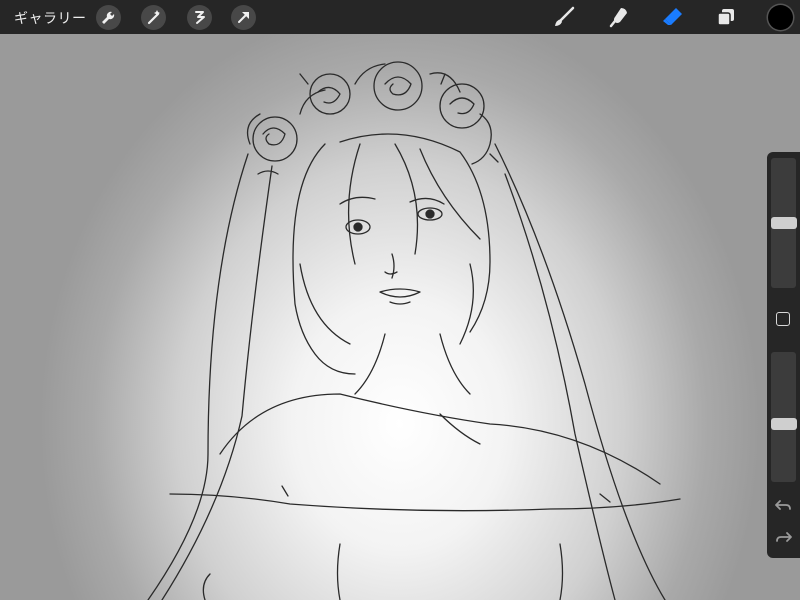 The image size is (800, 600). I want to click on brush-size-thumb, so click(784, 223).